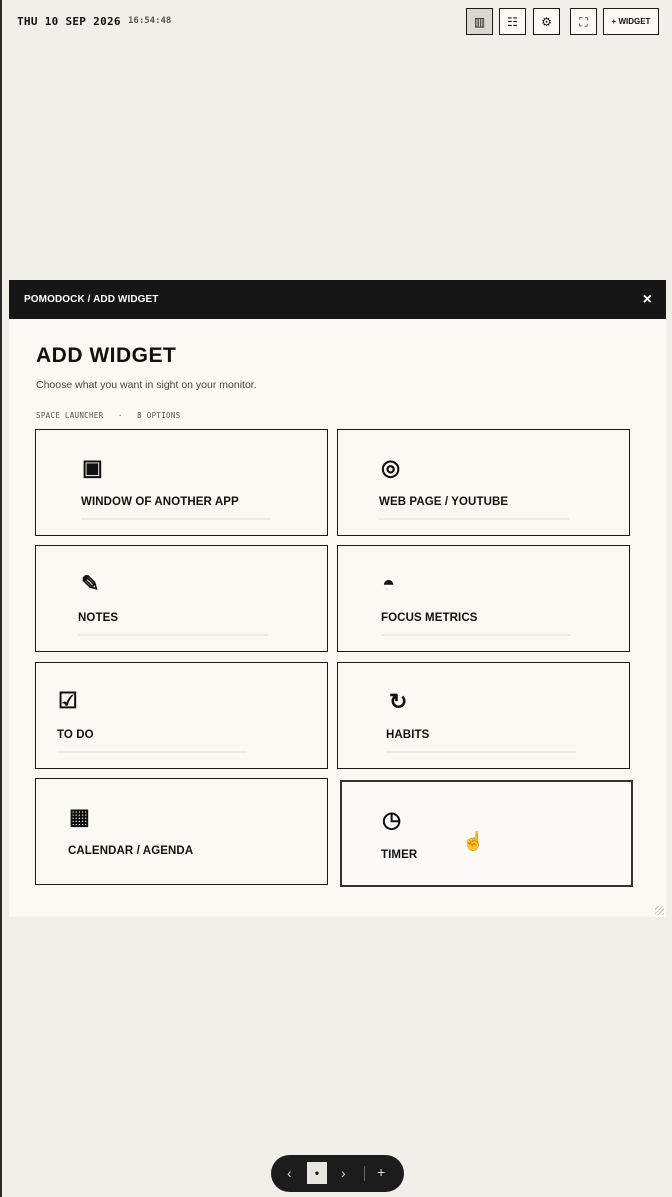  Describe the element at coordinates (647, 300) in the screenshot. I see `close-icon: ×` at that location.